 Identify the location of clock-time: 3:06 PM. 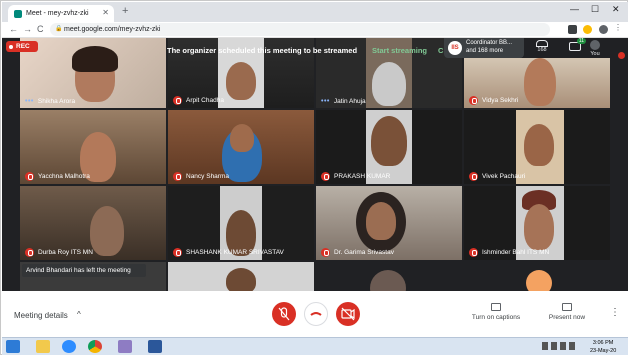
(603, 343).